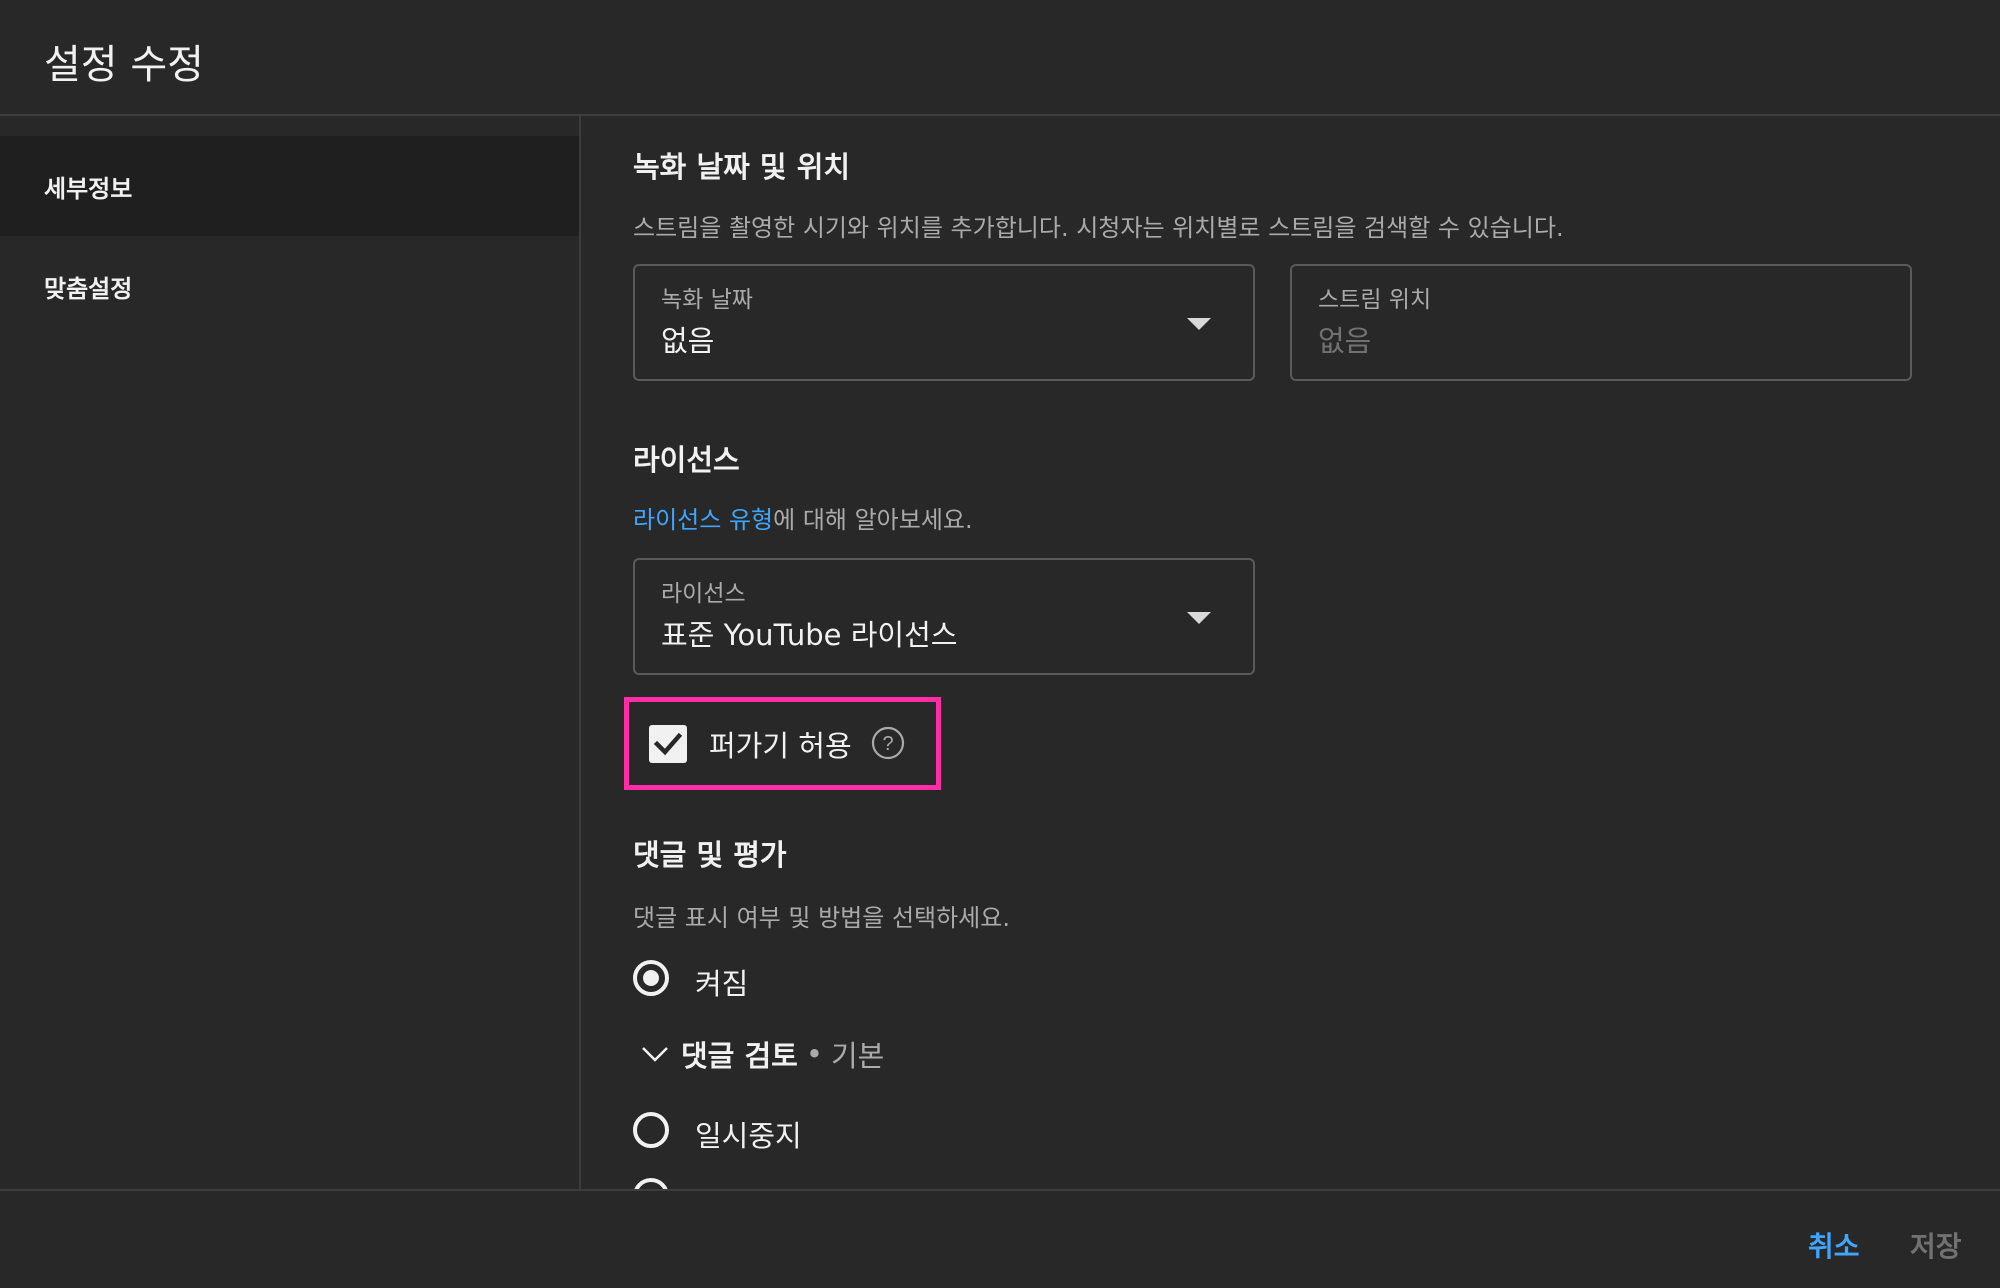 The image size is (2000, 1288). I want to click on help-icon: ?, so click(888, 743).